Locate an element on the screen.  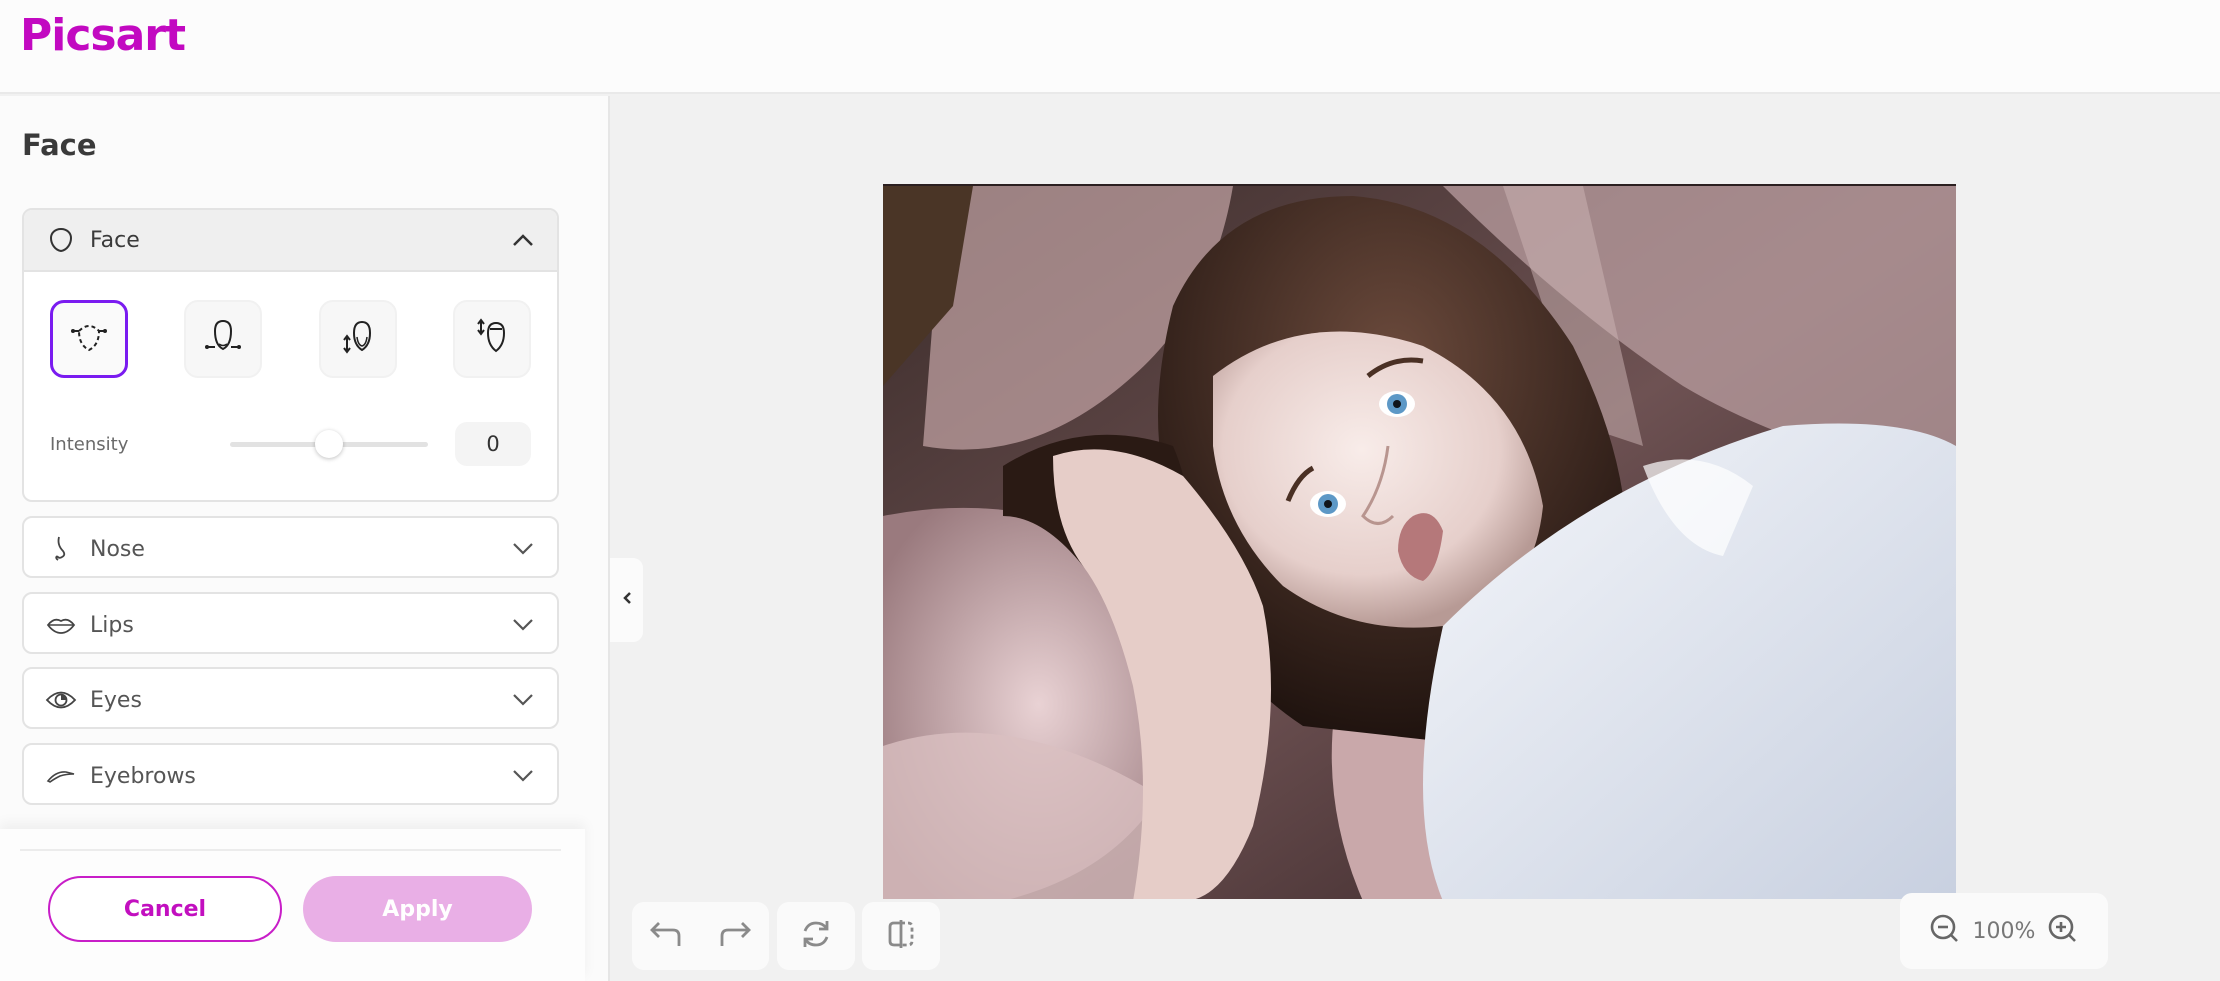
accordion-lips-header: Lips is located at coordinates (290, 625).